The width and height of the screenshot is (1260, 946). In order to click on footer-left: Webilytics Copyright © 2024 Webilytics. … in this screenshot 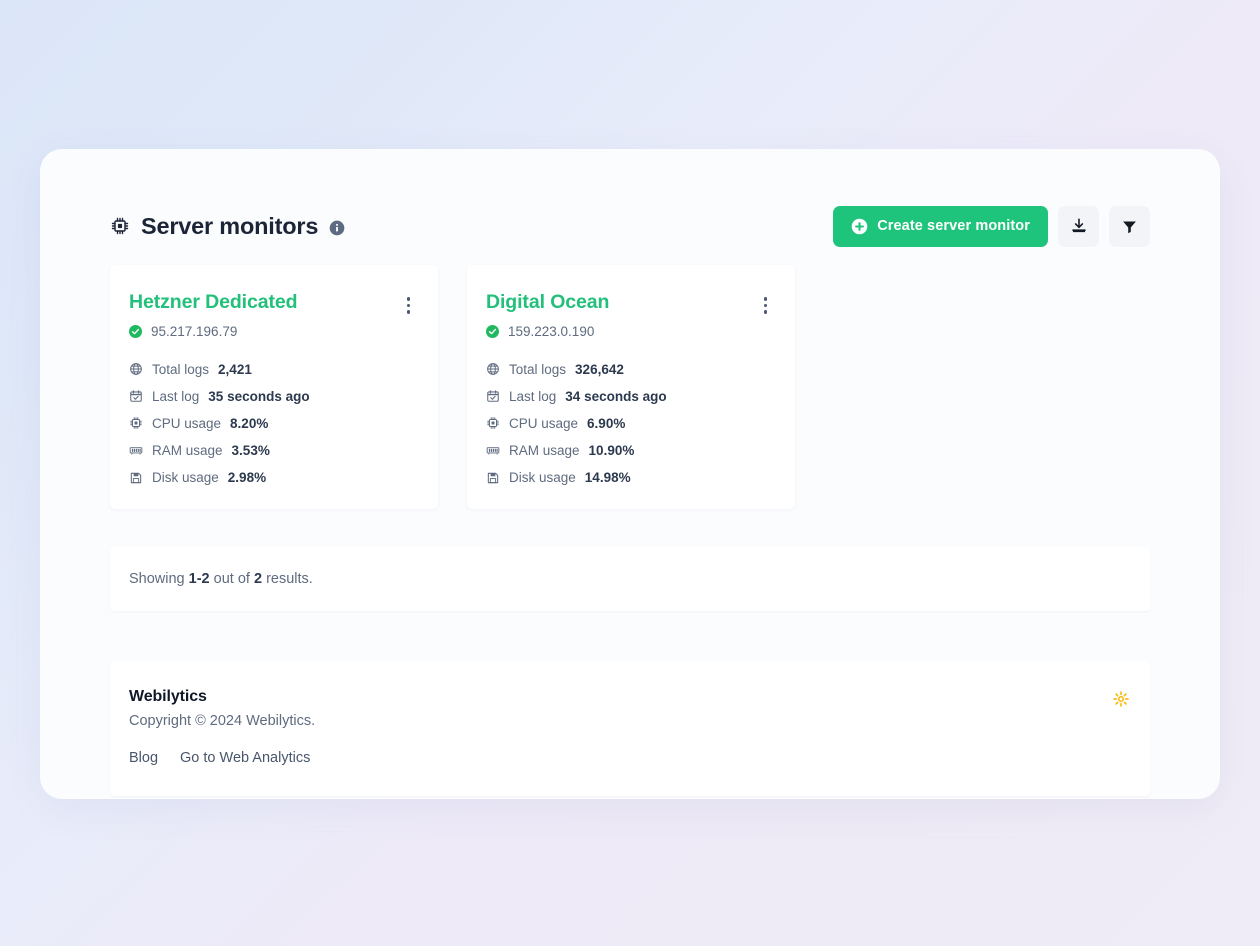, I will do `click(222, 727)`.